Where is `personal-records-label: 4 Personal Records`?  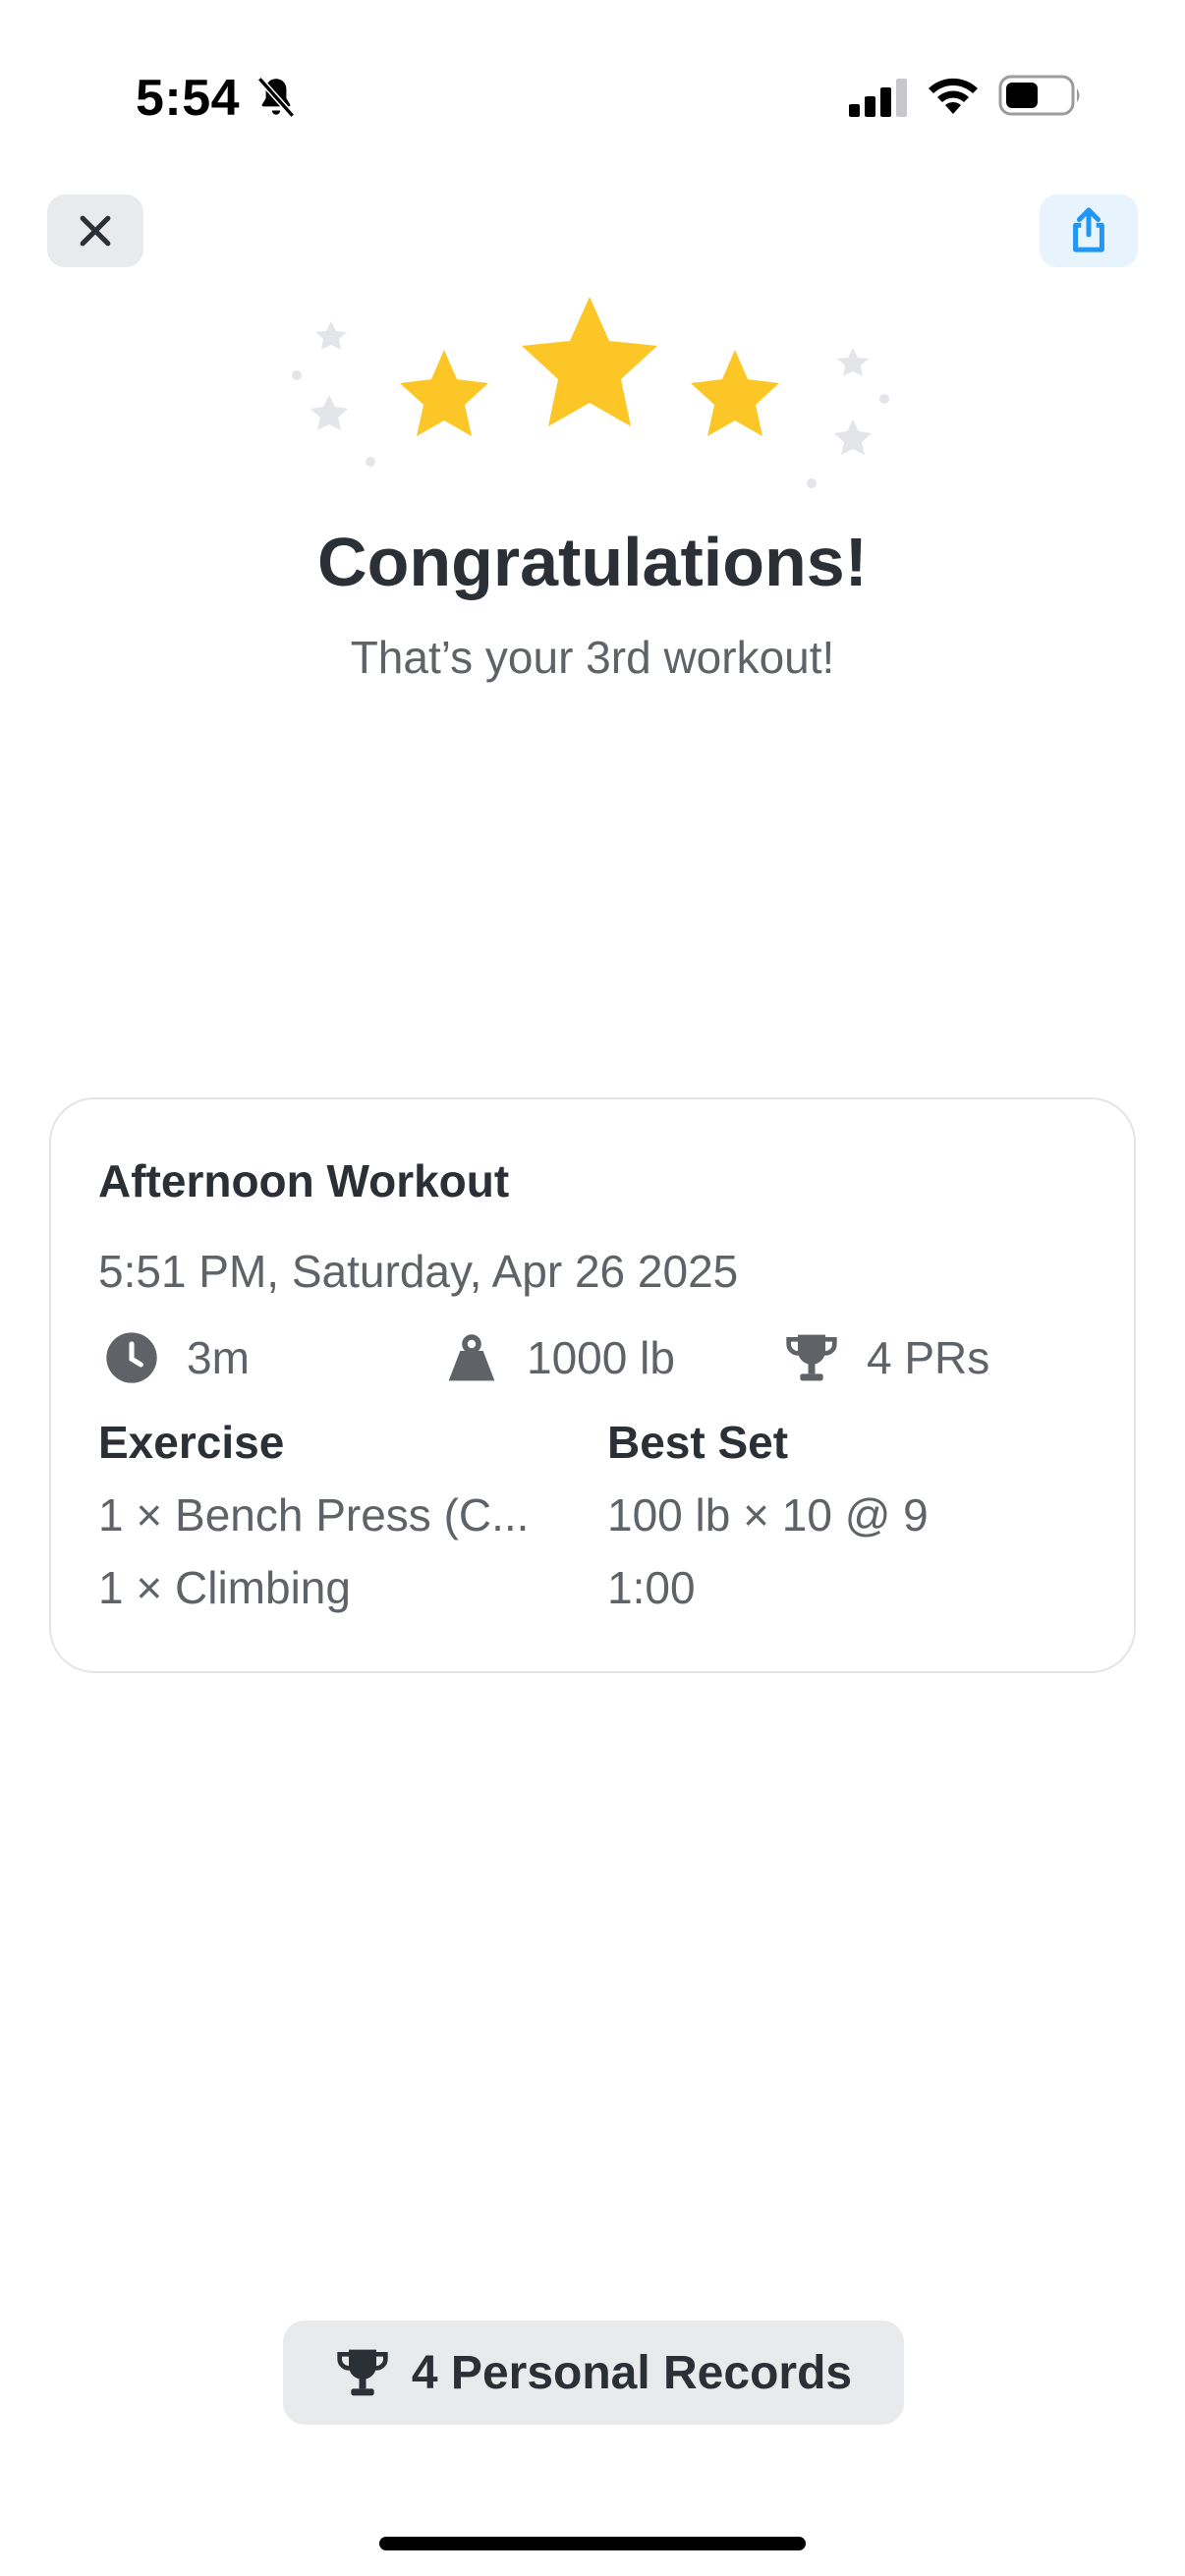
personal-records-label: 4 Personal Records is located at coordinates (632, 2372).